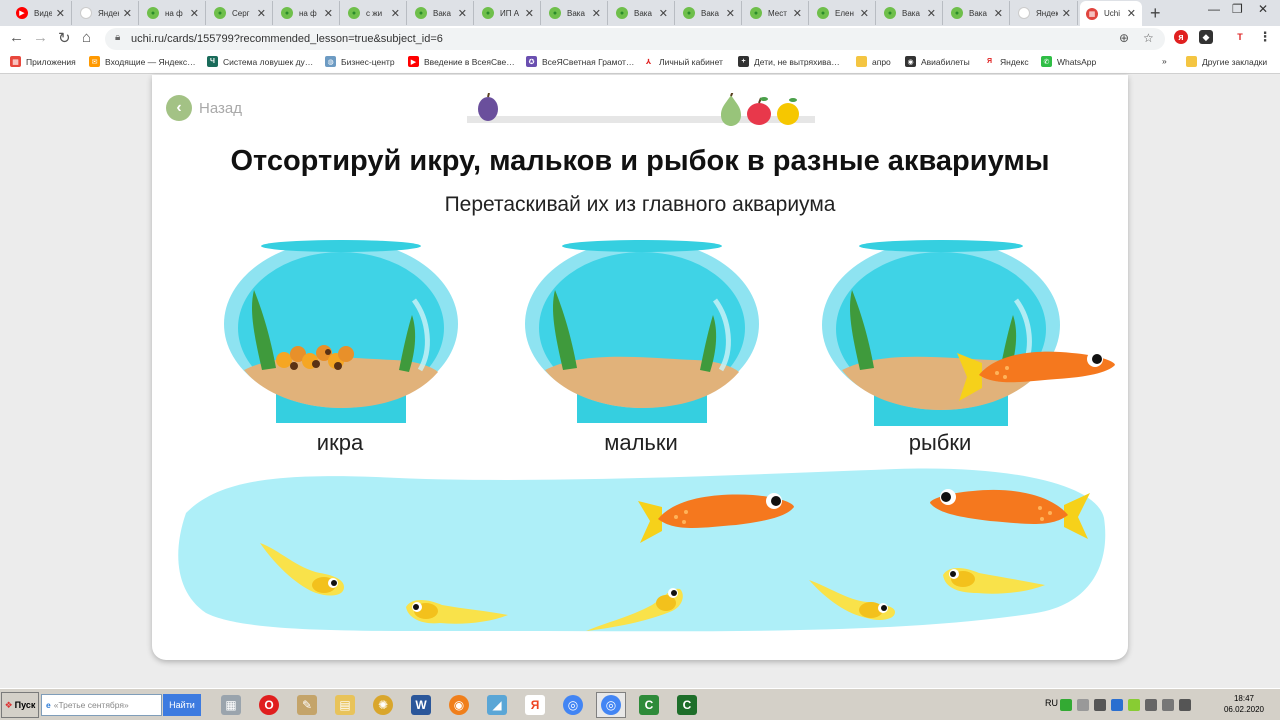  Describe the element at coordinates (1068, 61) in the screenshot. I see `bookmark-item: ✆ WhatsApp` at that location.